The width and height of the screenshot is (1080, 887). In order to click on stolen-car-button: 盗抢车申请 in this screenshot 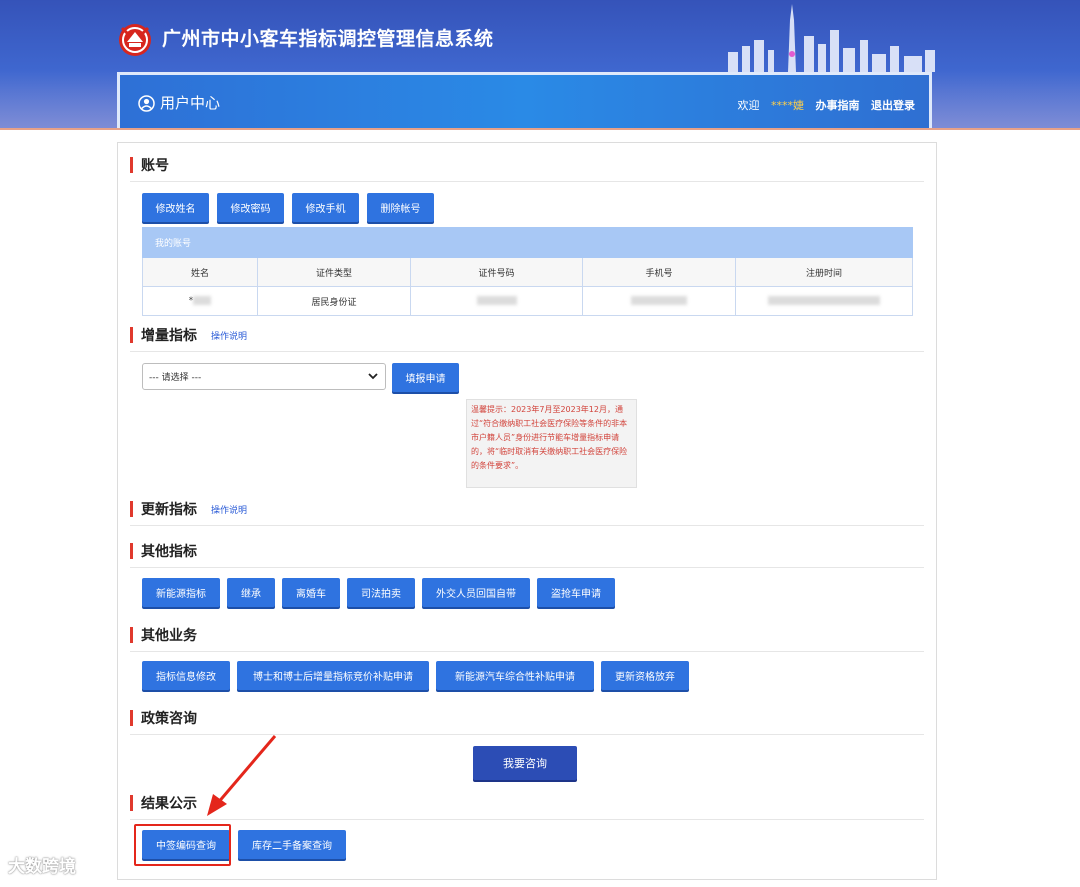, I will do `click(576, 592)`.